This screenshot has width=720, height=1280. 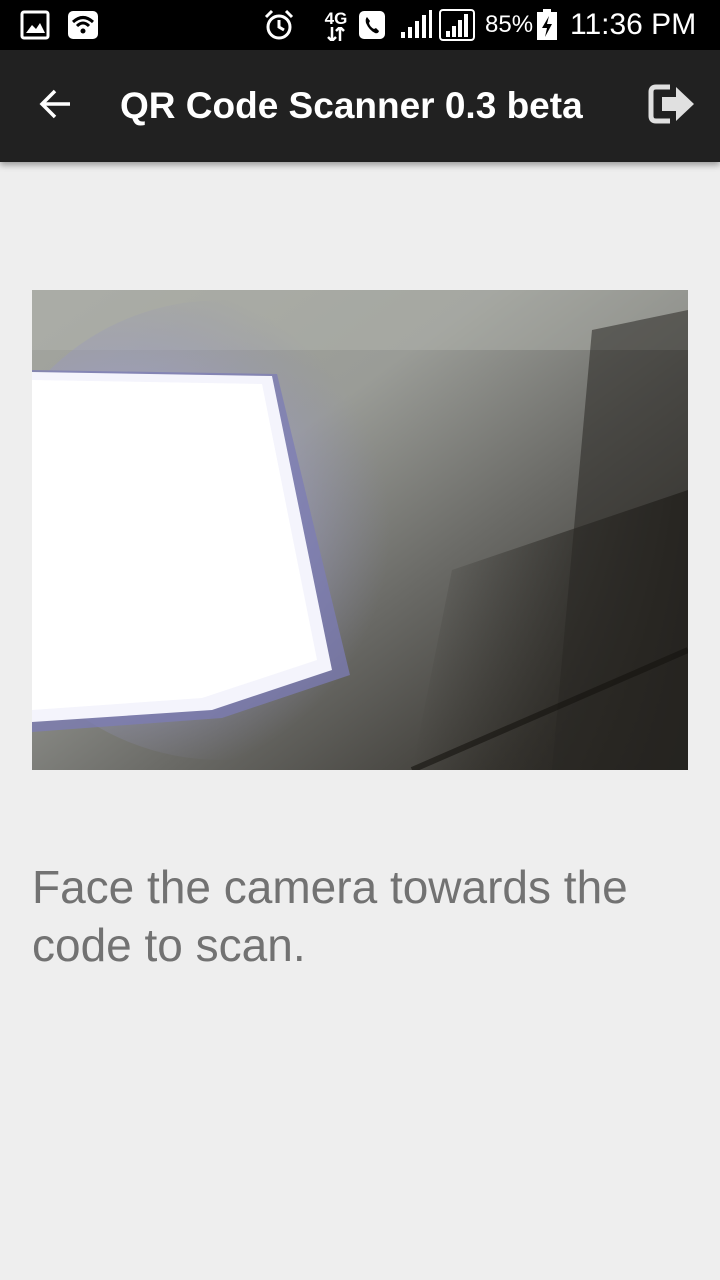 I want to click on status-bar: 4G 85% 11:36 PM, so click(x=360, y=25).